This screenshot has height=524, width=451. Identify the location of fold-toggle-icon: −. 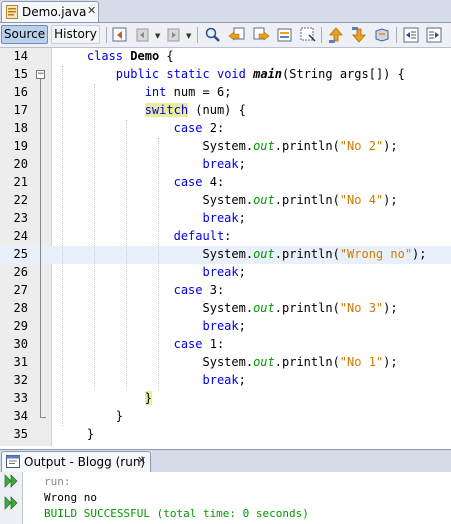
(40, 74).